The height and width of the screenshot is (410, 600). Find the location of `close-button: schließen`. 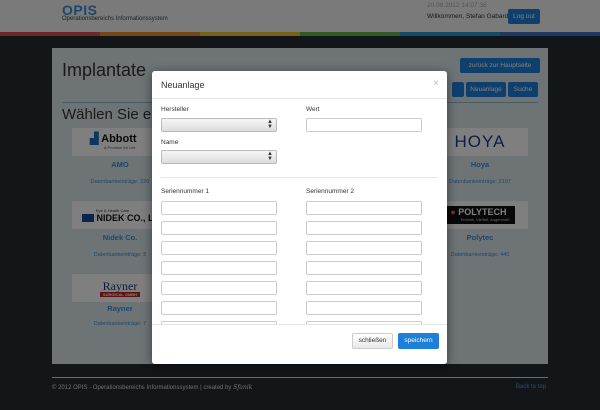

close-button: schließen is located at coordinates (372, 341).